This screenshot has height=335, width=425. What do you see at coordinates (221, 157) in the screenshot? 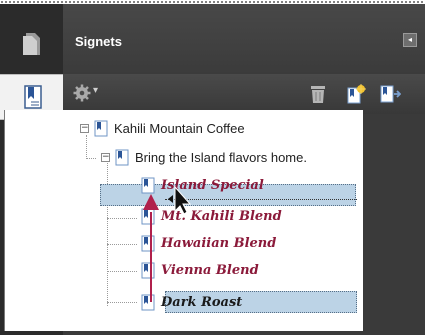
I see `bookmark-label: Bring the Island flavors home.` at bounding box center [221, 157].